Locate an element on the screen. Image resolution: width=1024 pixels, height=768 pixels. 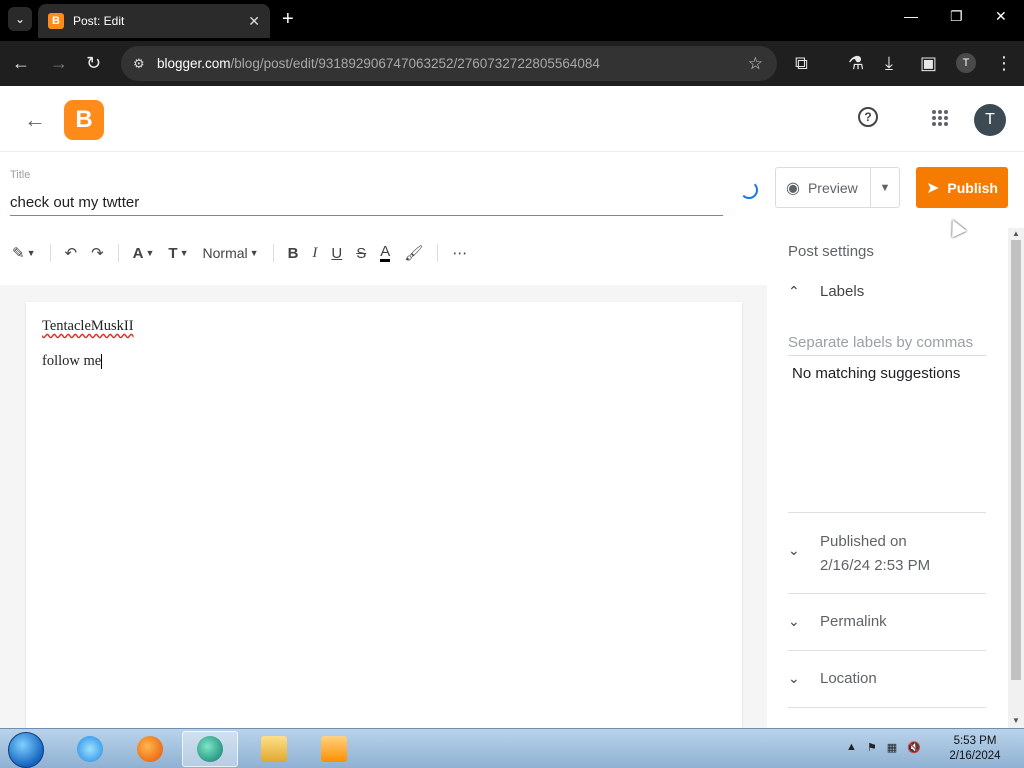
post-settings-heading: Post settings is located at coordinates (831, 251).